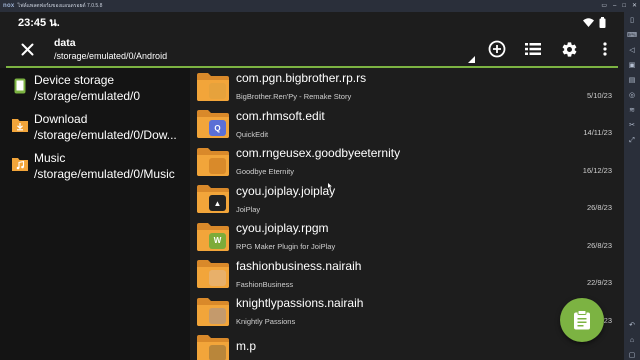 Image resolution: width=640 pixels, height=360 pixels. Describe the element at coordinates (217, 203) in the screenshot. I see `app-badge-icon: ▲` at that location.